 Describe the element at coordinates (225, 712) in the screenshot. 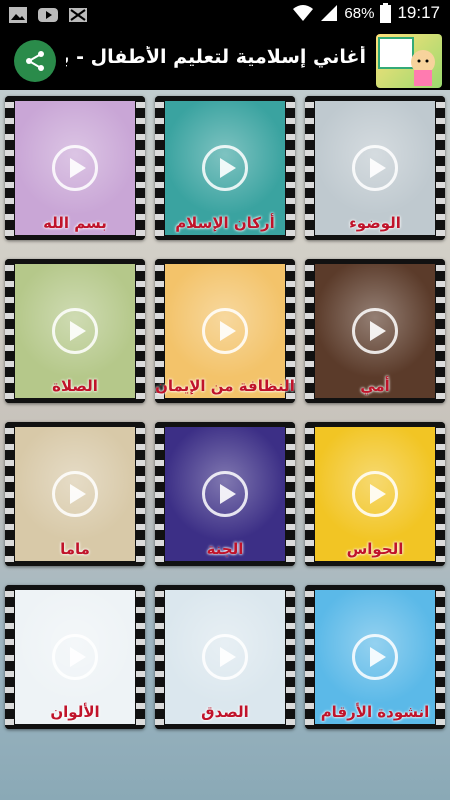

I see `video-title: الصدق` at that location.